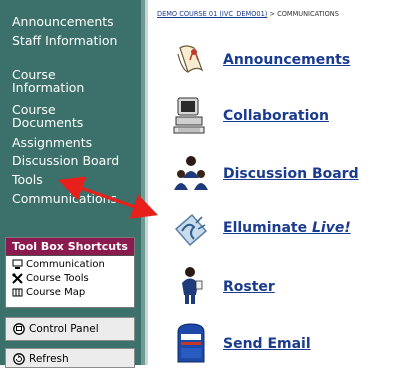  Describe the element at coordinates (308, 14) in the screenshot. I see `breadcrumb-current: COMMUNICATIONS` at that location.